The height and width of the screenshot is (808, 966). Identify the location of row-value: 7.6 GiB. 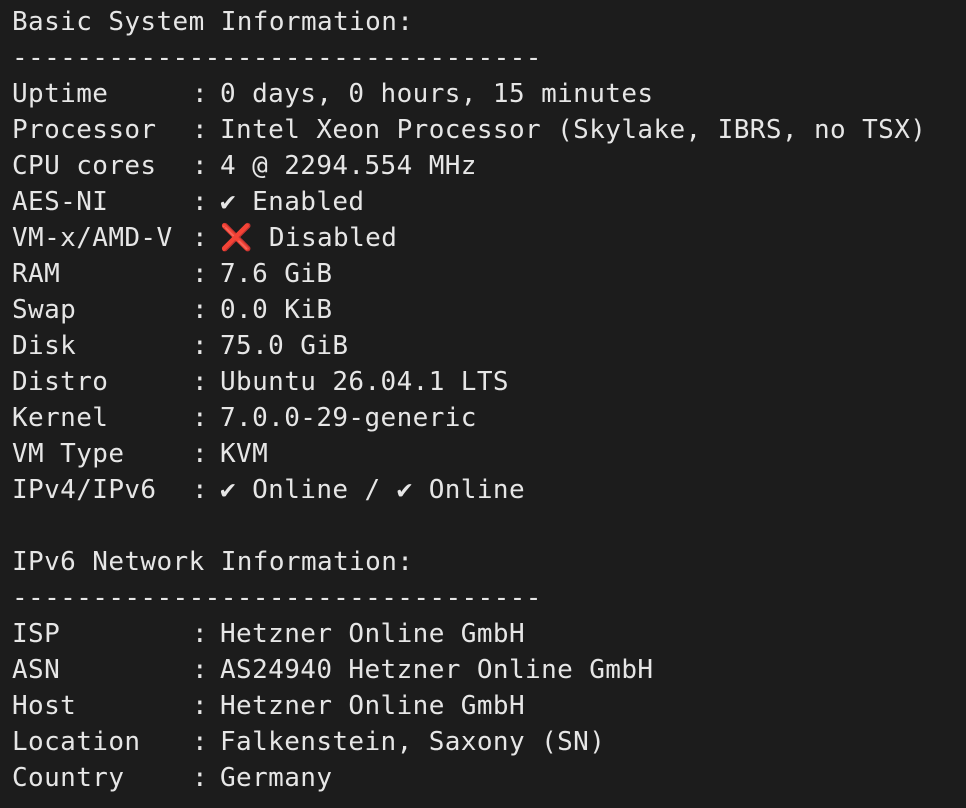
(276, 274).